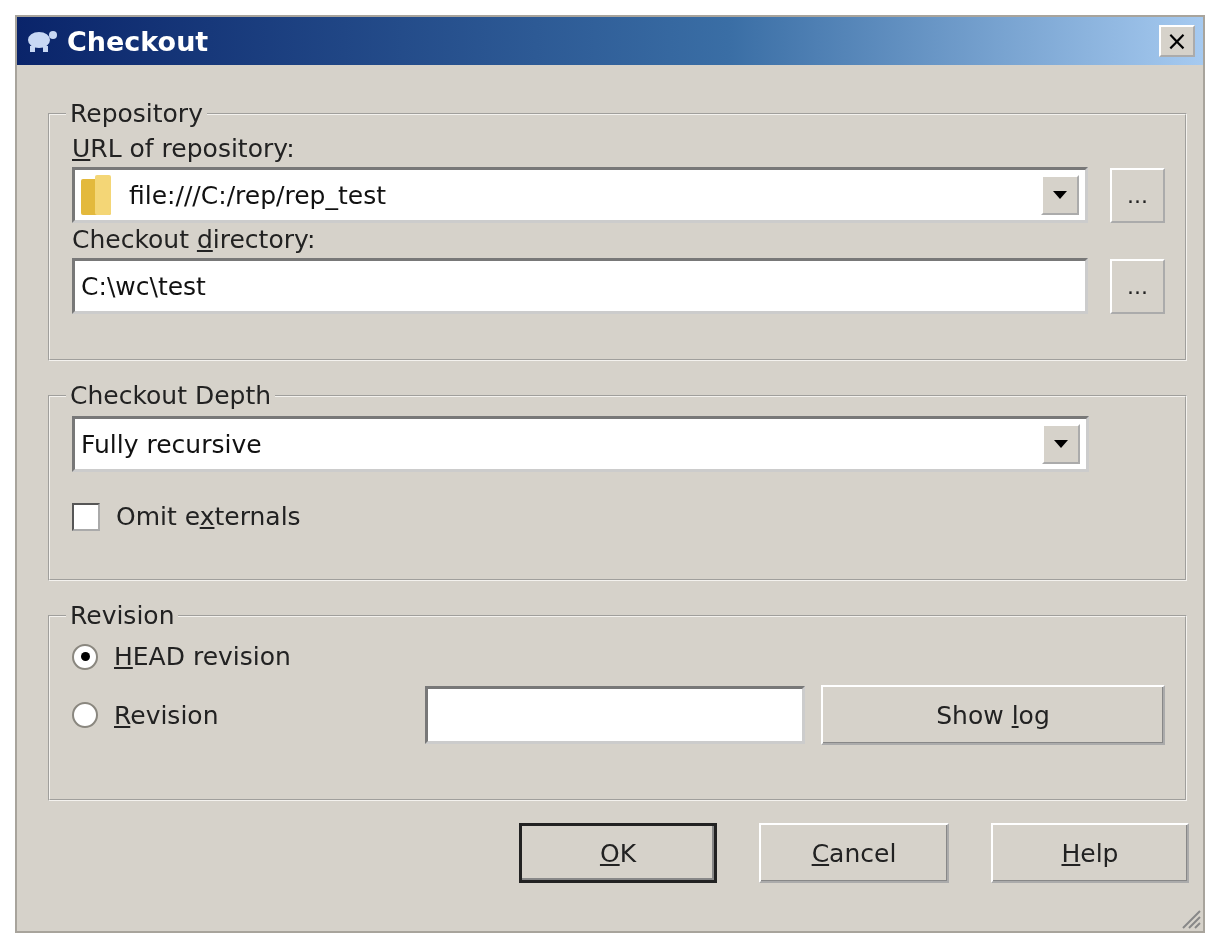  Describe the element at coordinates (86, 516) in the screenshot. I see `checkbox` at that location.